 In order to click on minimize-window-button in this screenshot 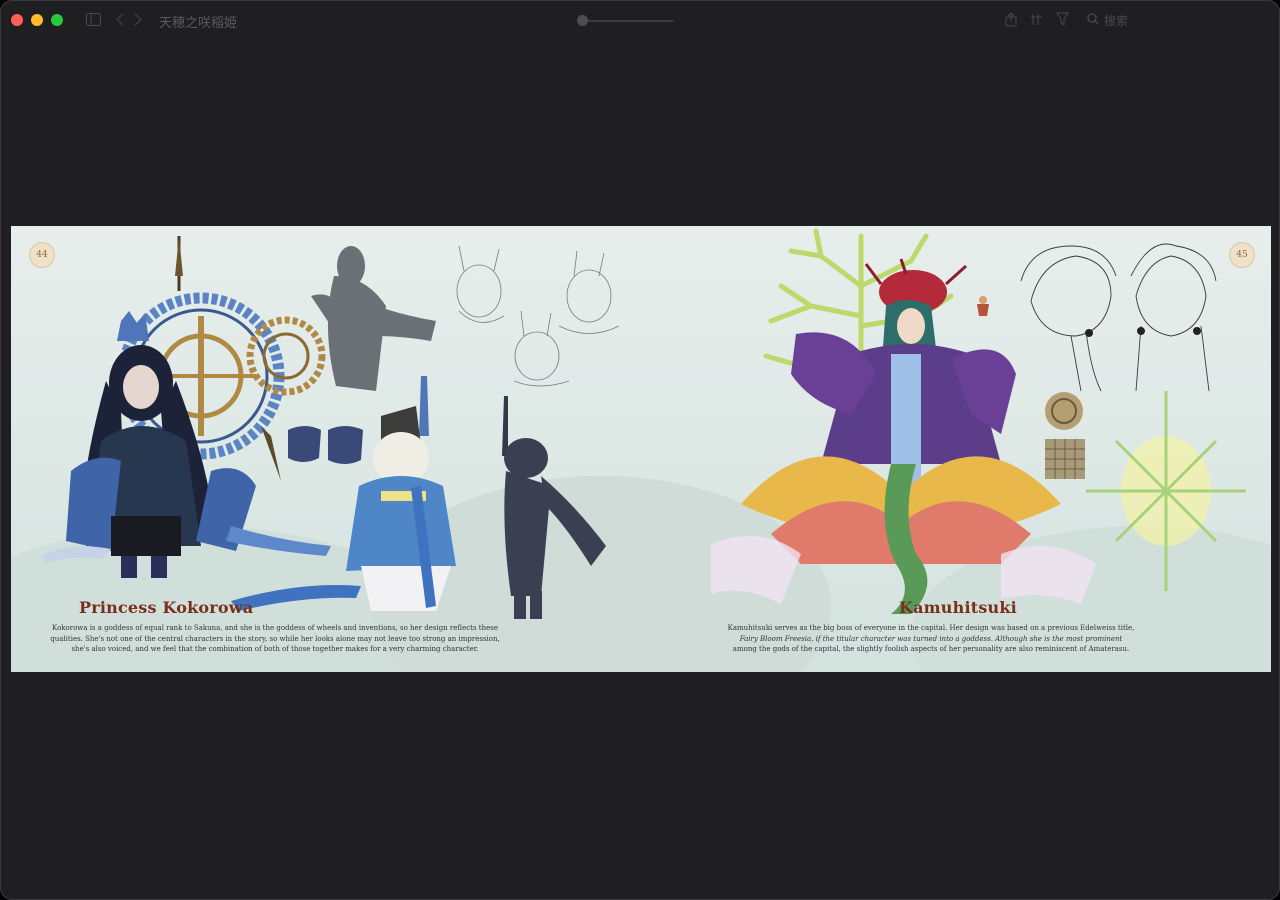, I will do `click(37, 20)`.